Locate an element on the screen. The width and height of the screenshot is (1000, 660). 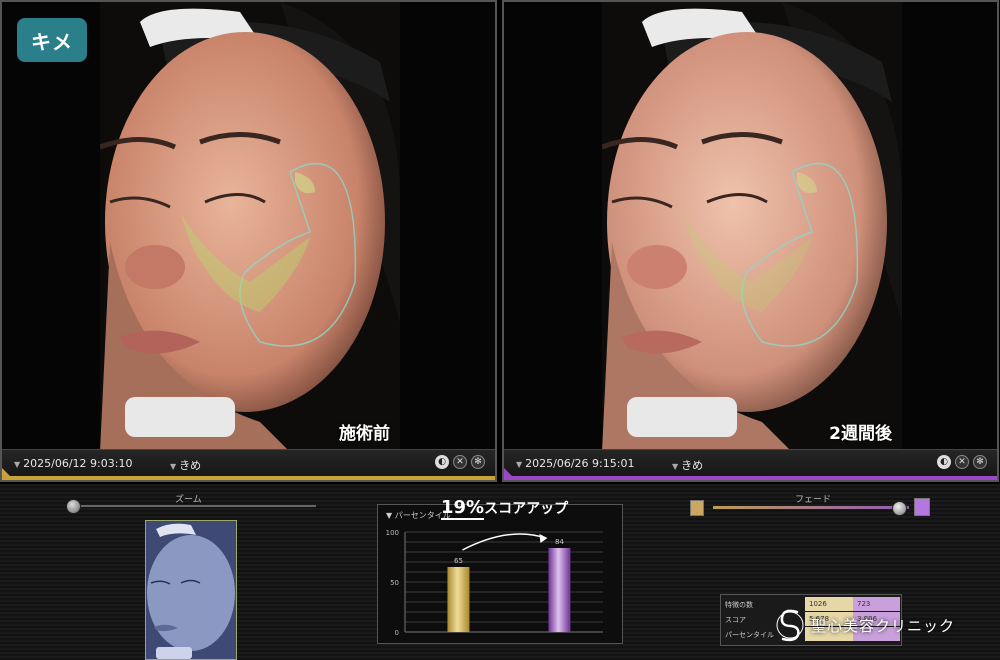
fade-label: フェード is located at coordinates (813, 500).